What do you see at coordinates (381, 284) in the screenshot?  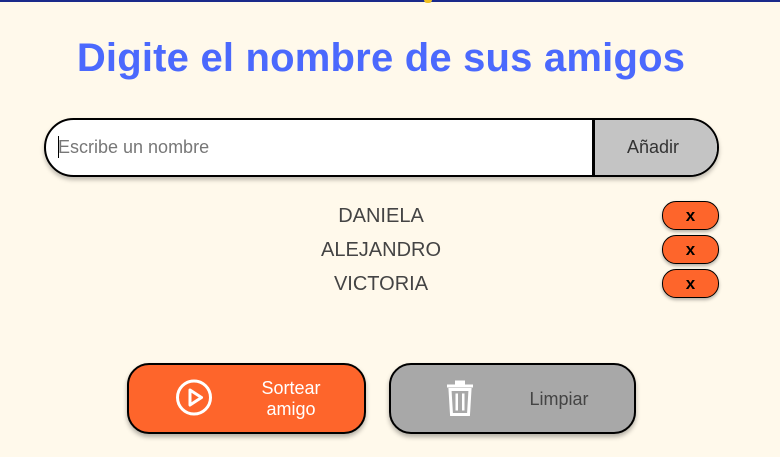 I see `friend-name: VICTORIA` at bounding box center [381, 284].